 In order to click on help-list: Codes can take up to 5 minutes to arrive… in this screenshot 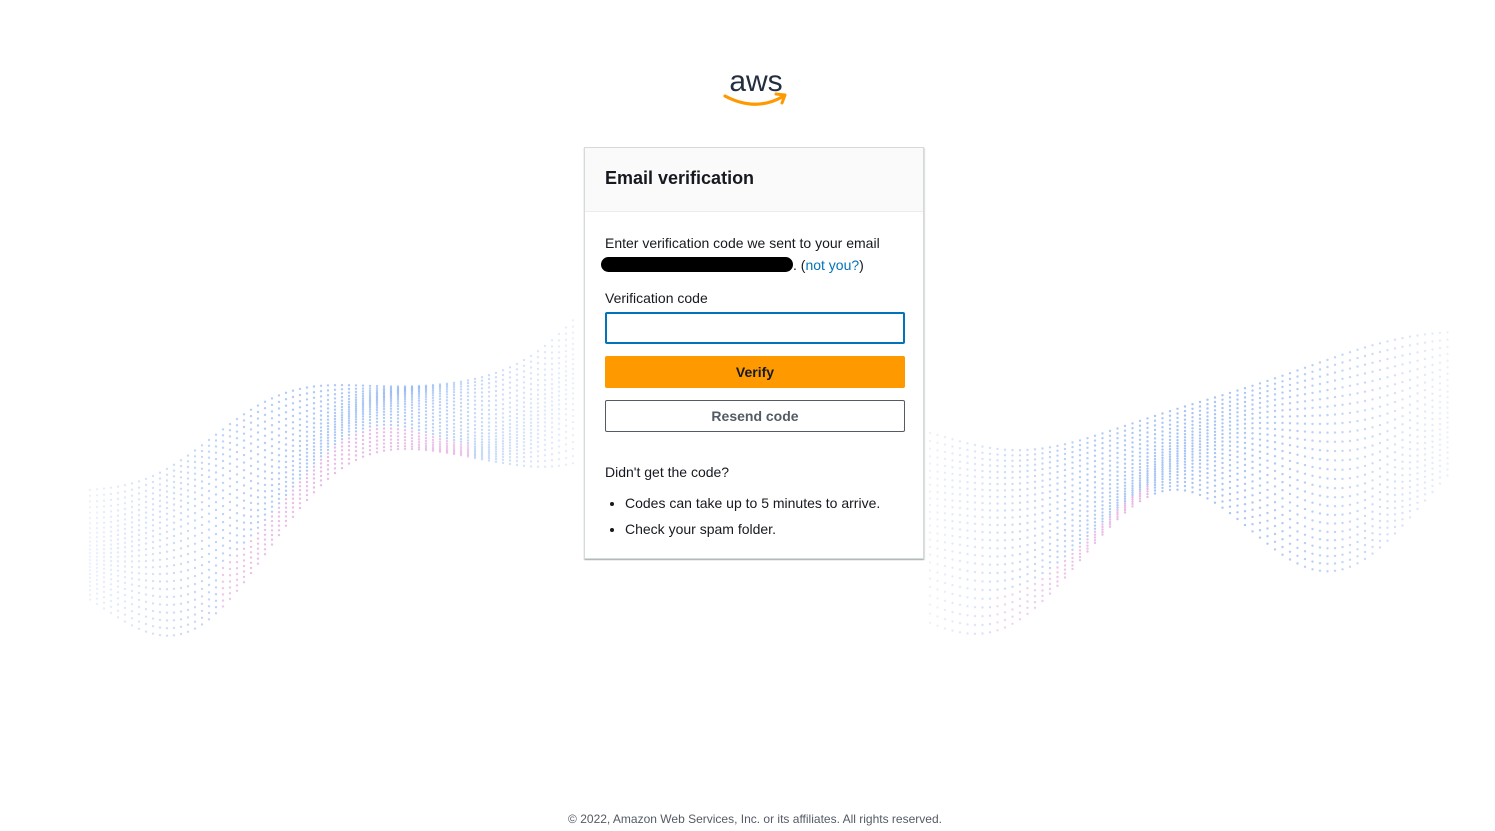, I will do `click(754, 516)`.